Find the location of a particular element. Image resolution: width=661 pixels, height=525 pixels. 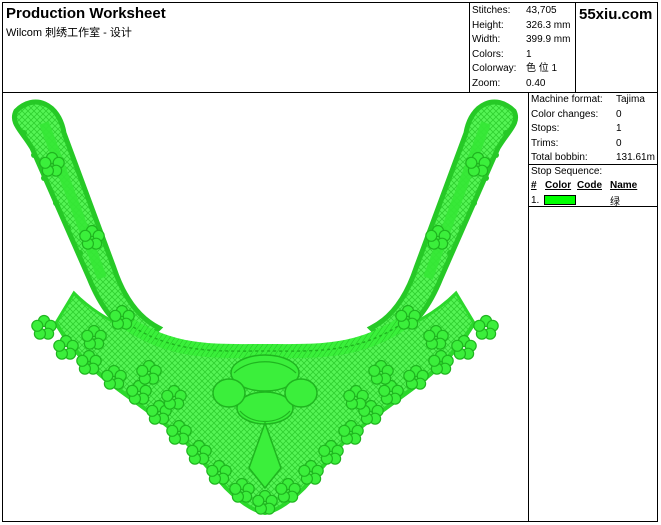

stat-label: Colors: is located at coordinates (488, 54).